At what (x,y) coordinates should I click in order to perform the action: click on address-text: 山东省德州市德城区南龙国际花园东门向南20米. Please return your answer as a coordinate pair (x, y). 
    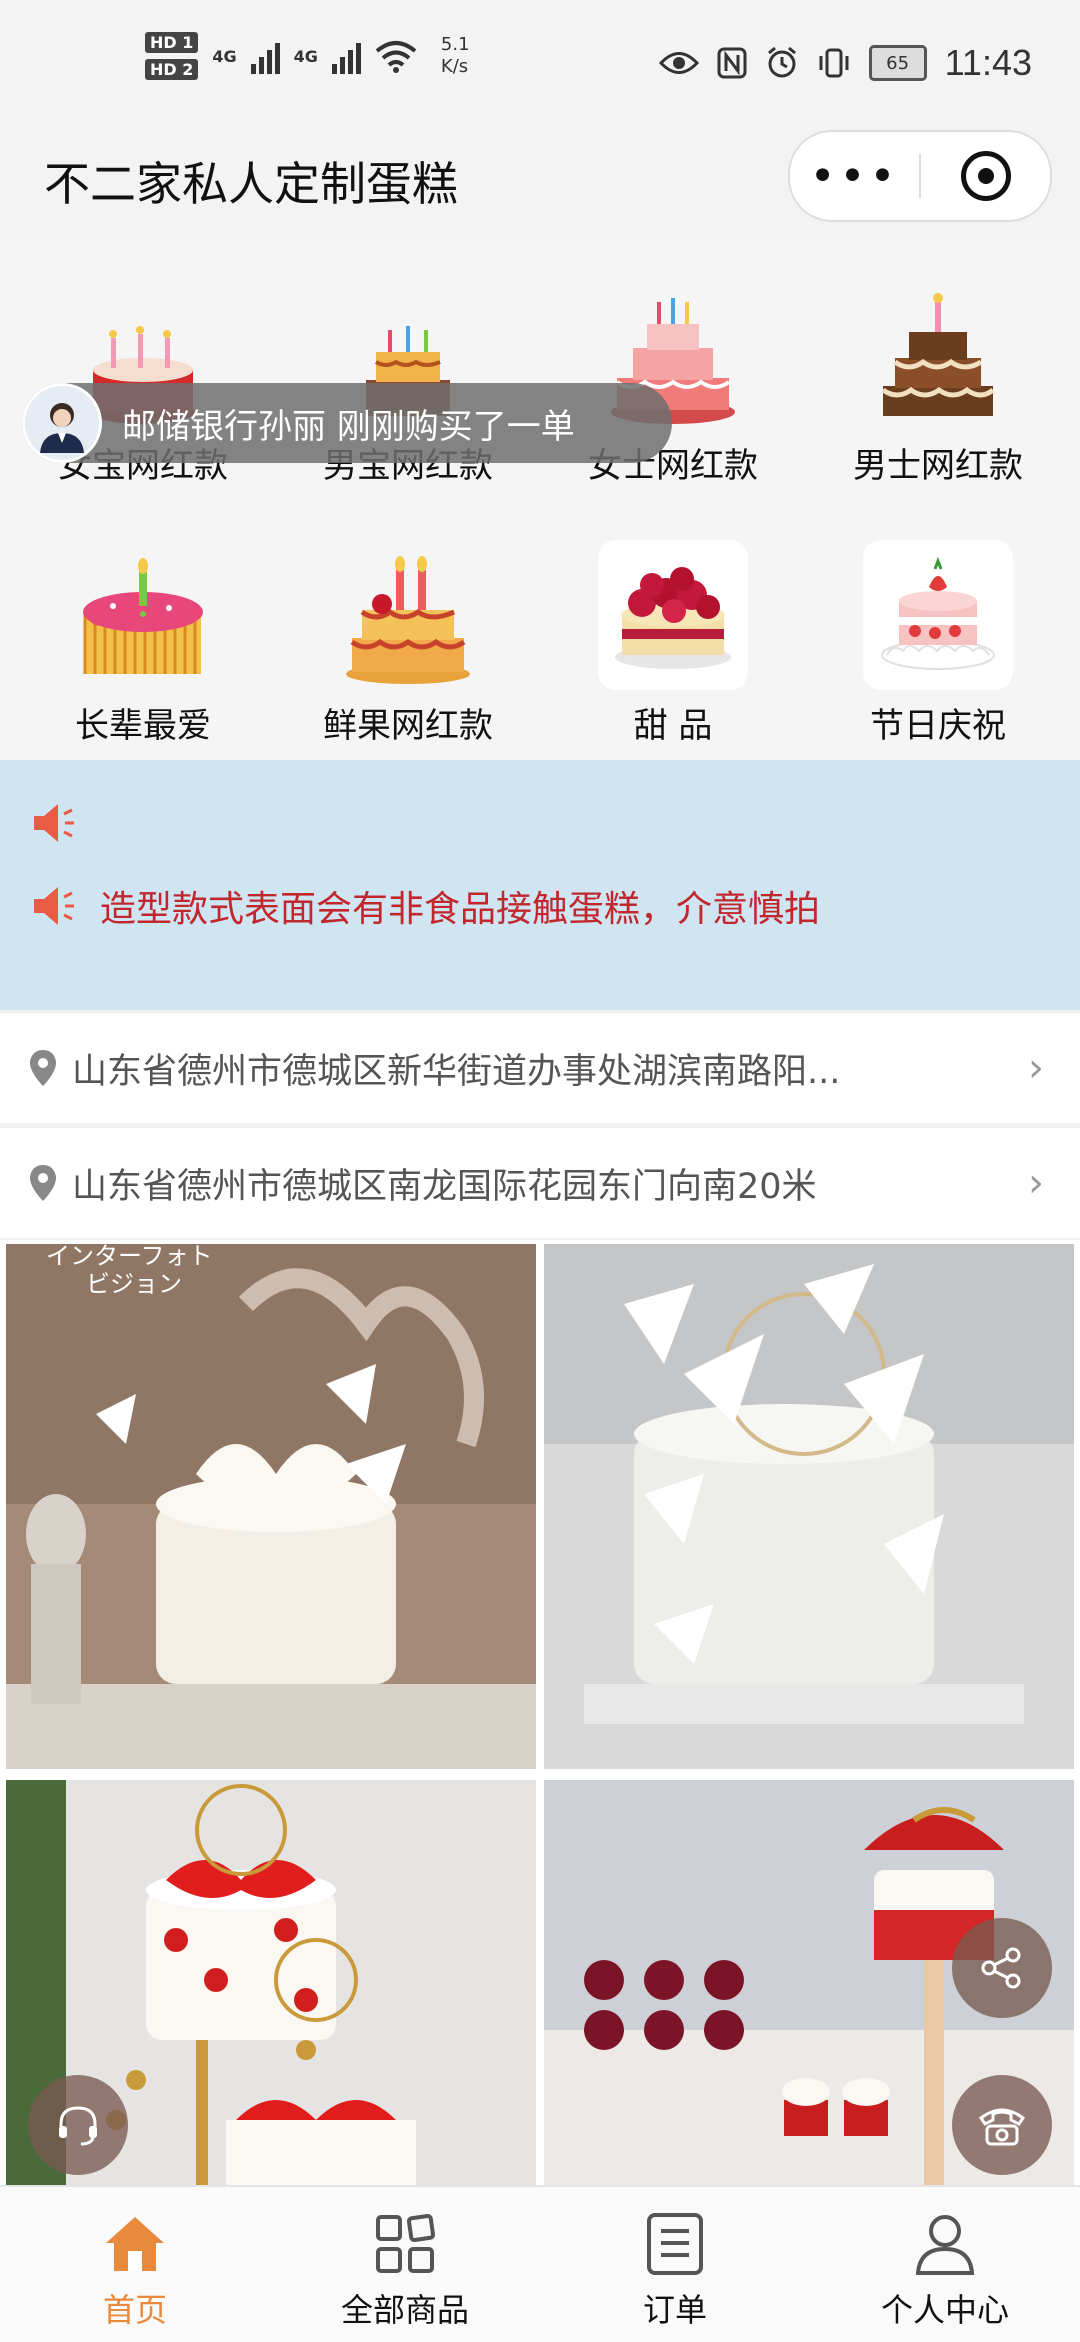
    Looking at the image, I should click on (444, 1186).